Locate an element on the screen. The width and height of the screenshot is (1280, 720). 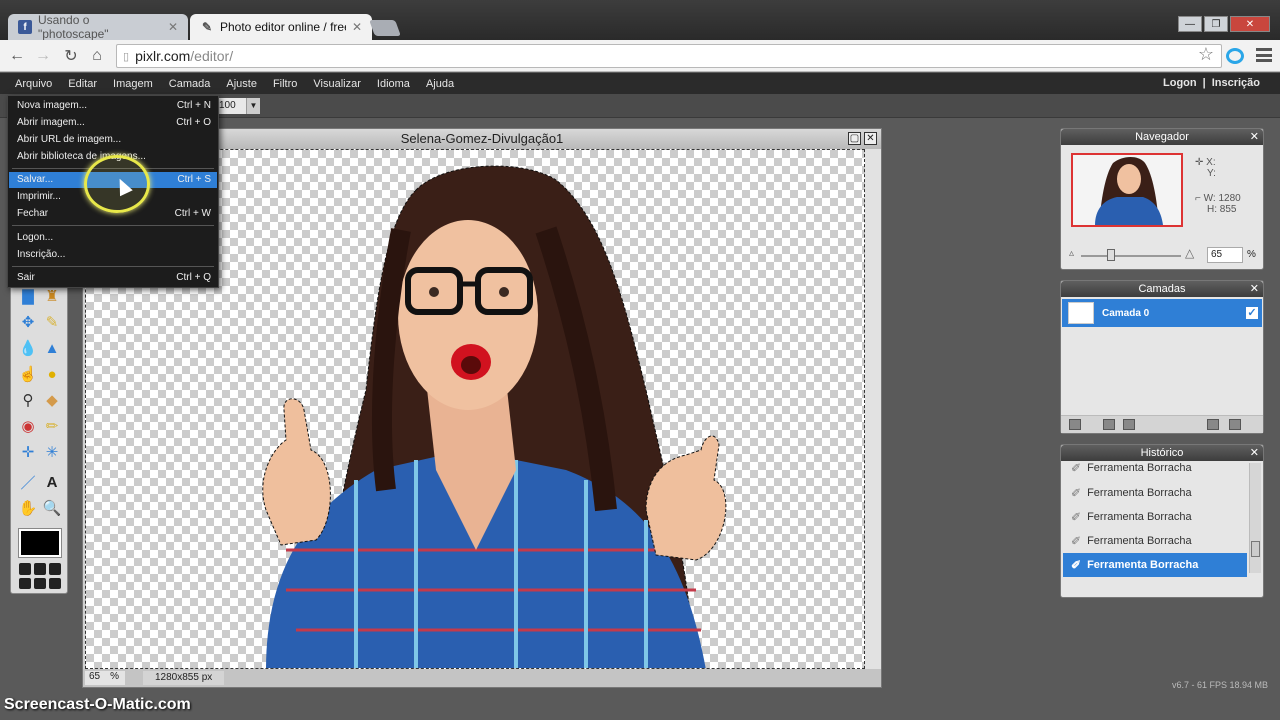
smudge-tool-icon: ☝ is located at coordinates (28, 374).